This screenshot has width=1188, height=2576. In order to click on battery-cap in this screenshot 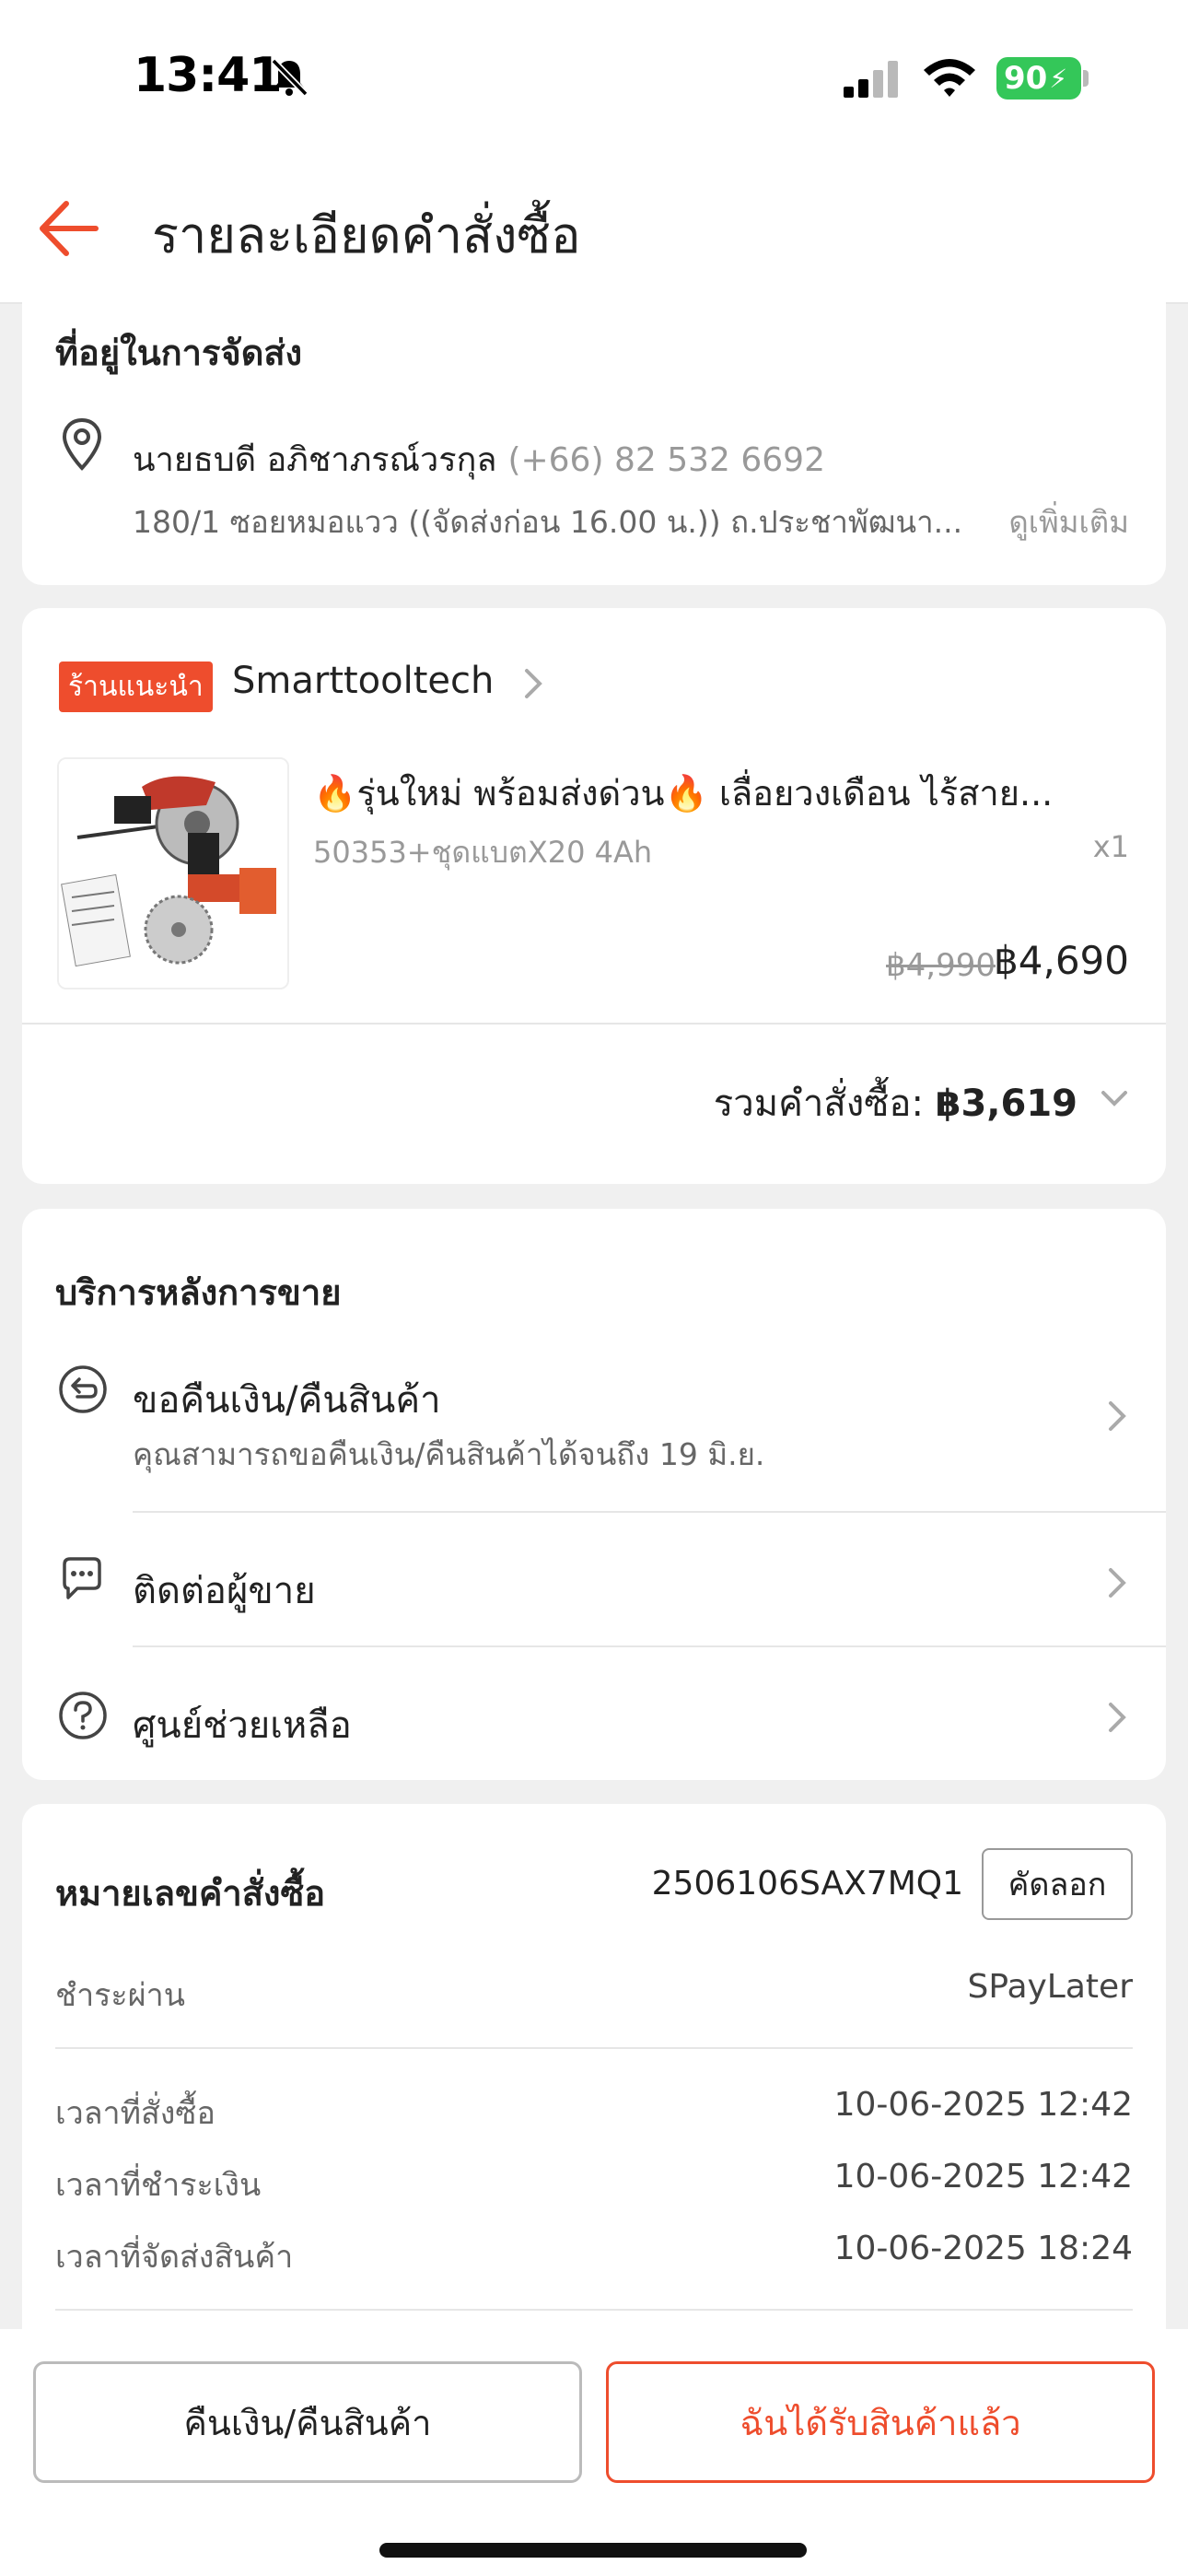, I will do `click(1086, 78)`.